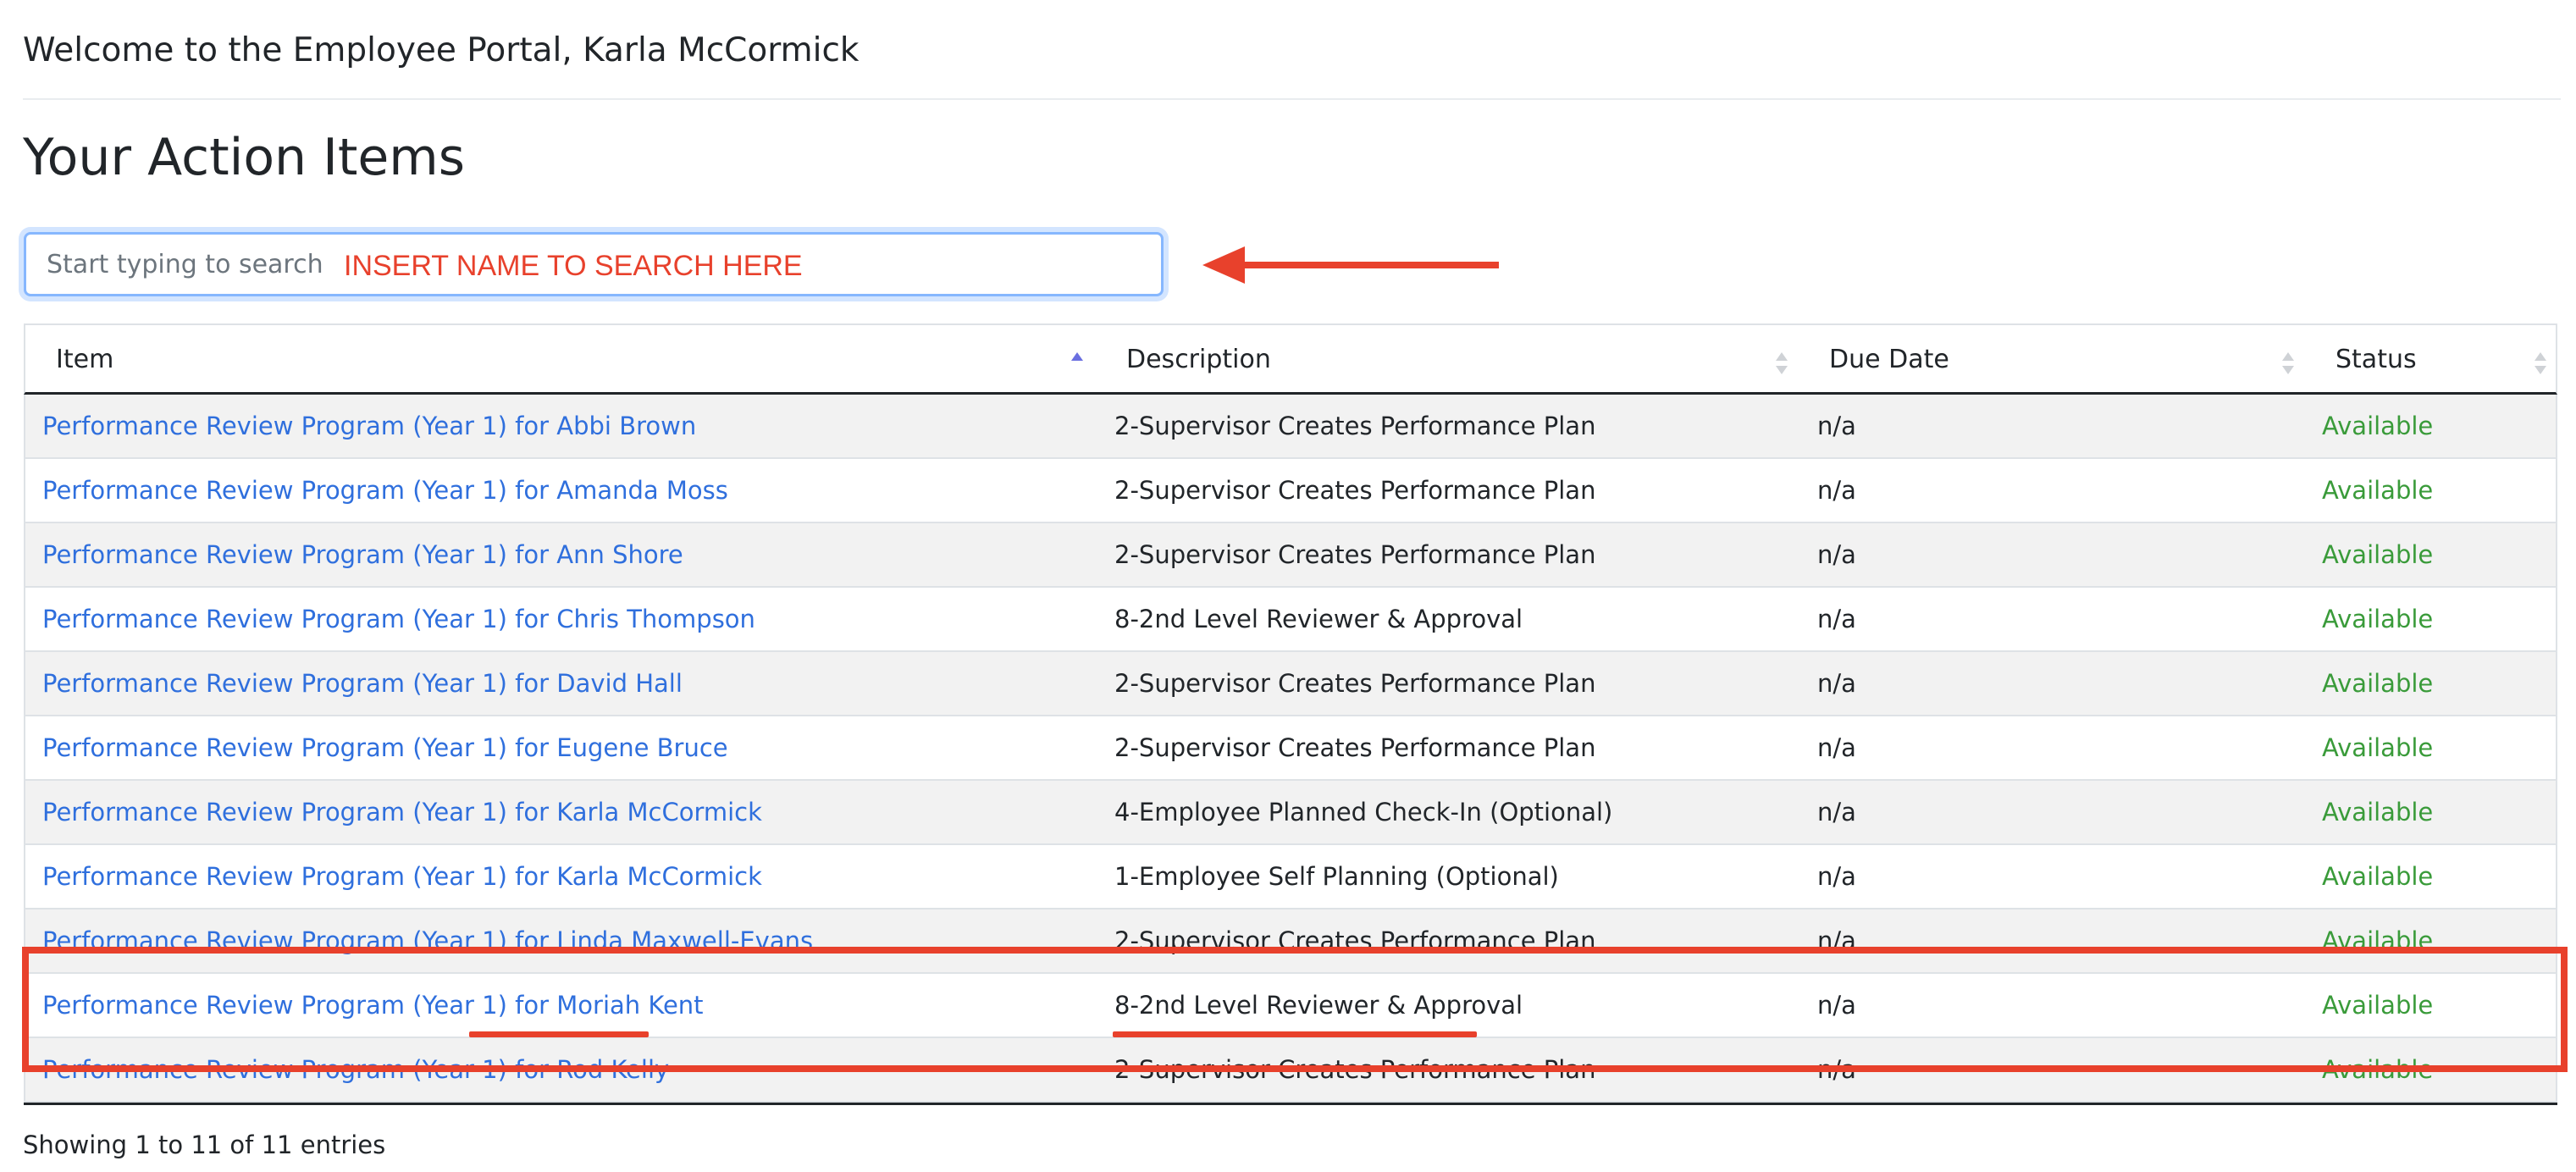 The image size is (2576, 1172). What do you see at coordinates (1292, 99) in the screenshot?
I see `header-divider` at bounding box center [1292, 99].